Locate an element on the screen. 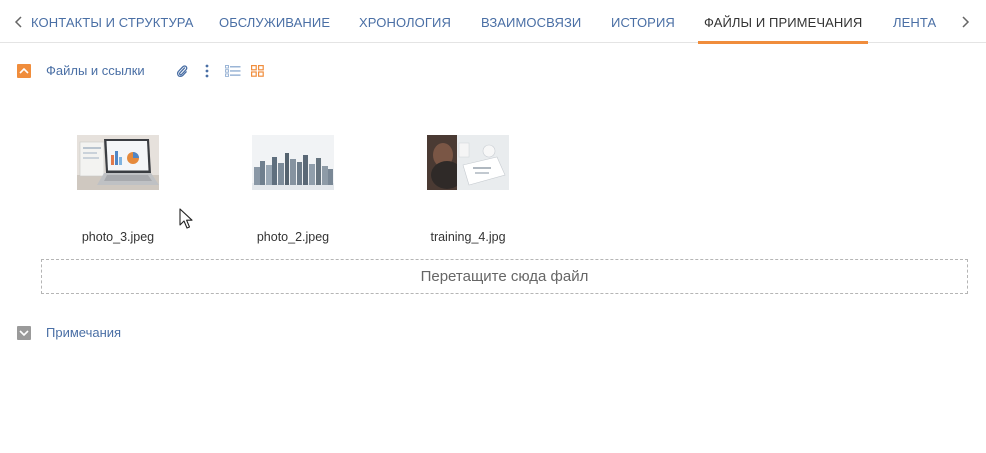 This screenshot has width=986, height=453. files-section-collapse-button is located at coordinates (24, 71).